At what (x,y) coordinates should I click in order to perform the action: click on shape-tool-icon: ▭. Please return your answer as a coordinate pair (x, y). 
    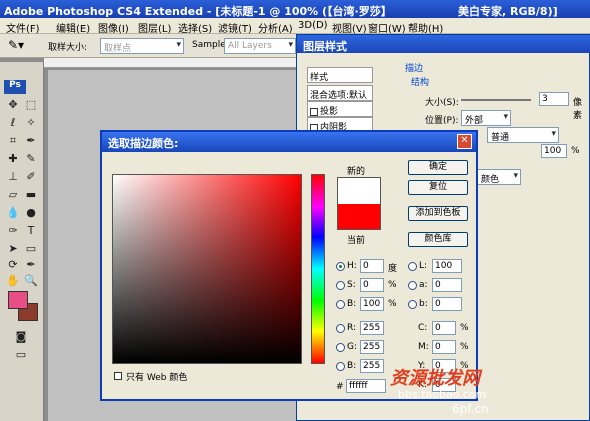
    Looking at the image, I should click on (31, 249).